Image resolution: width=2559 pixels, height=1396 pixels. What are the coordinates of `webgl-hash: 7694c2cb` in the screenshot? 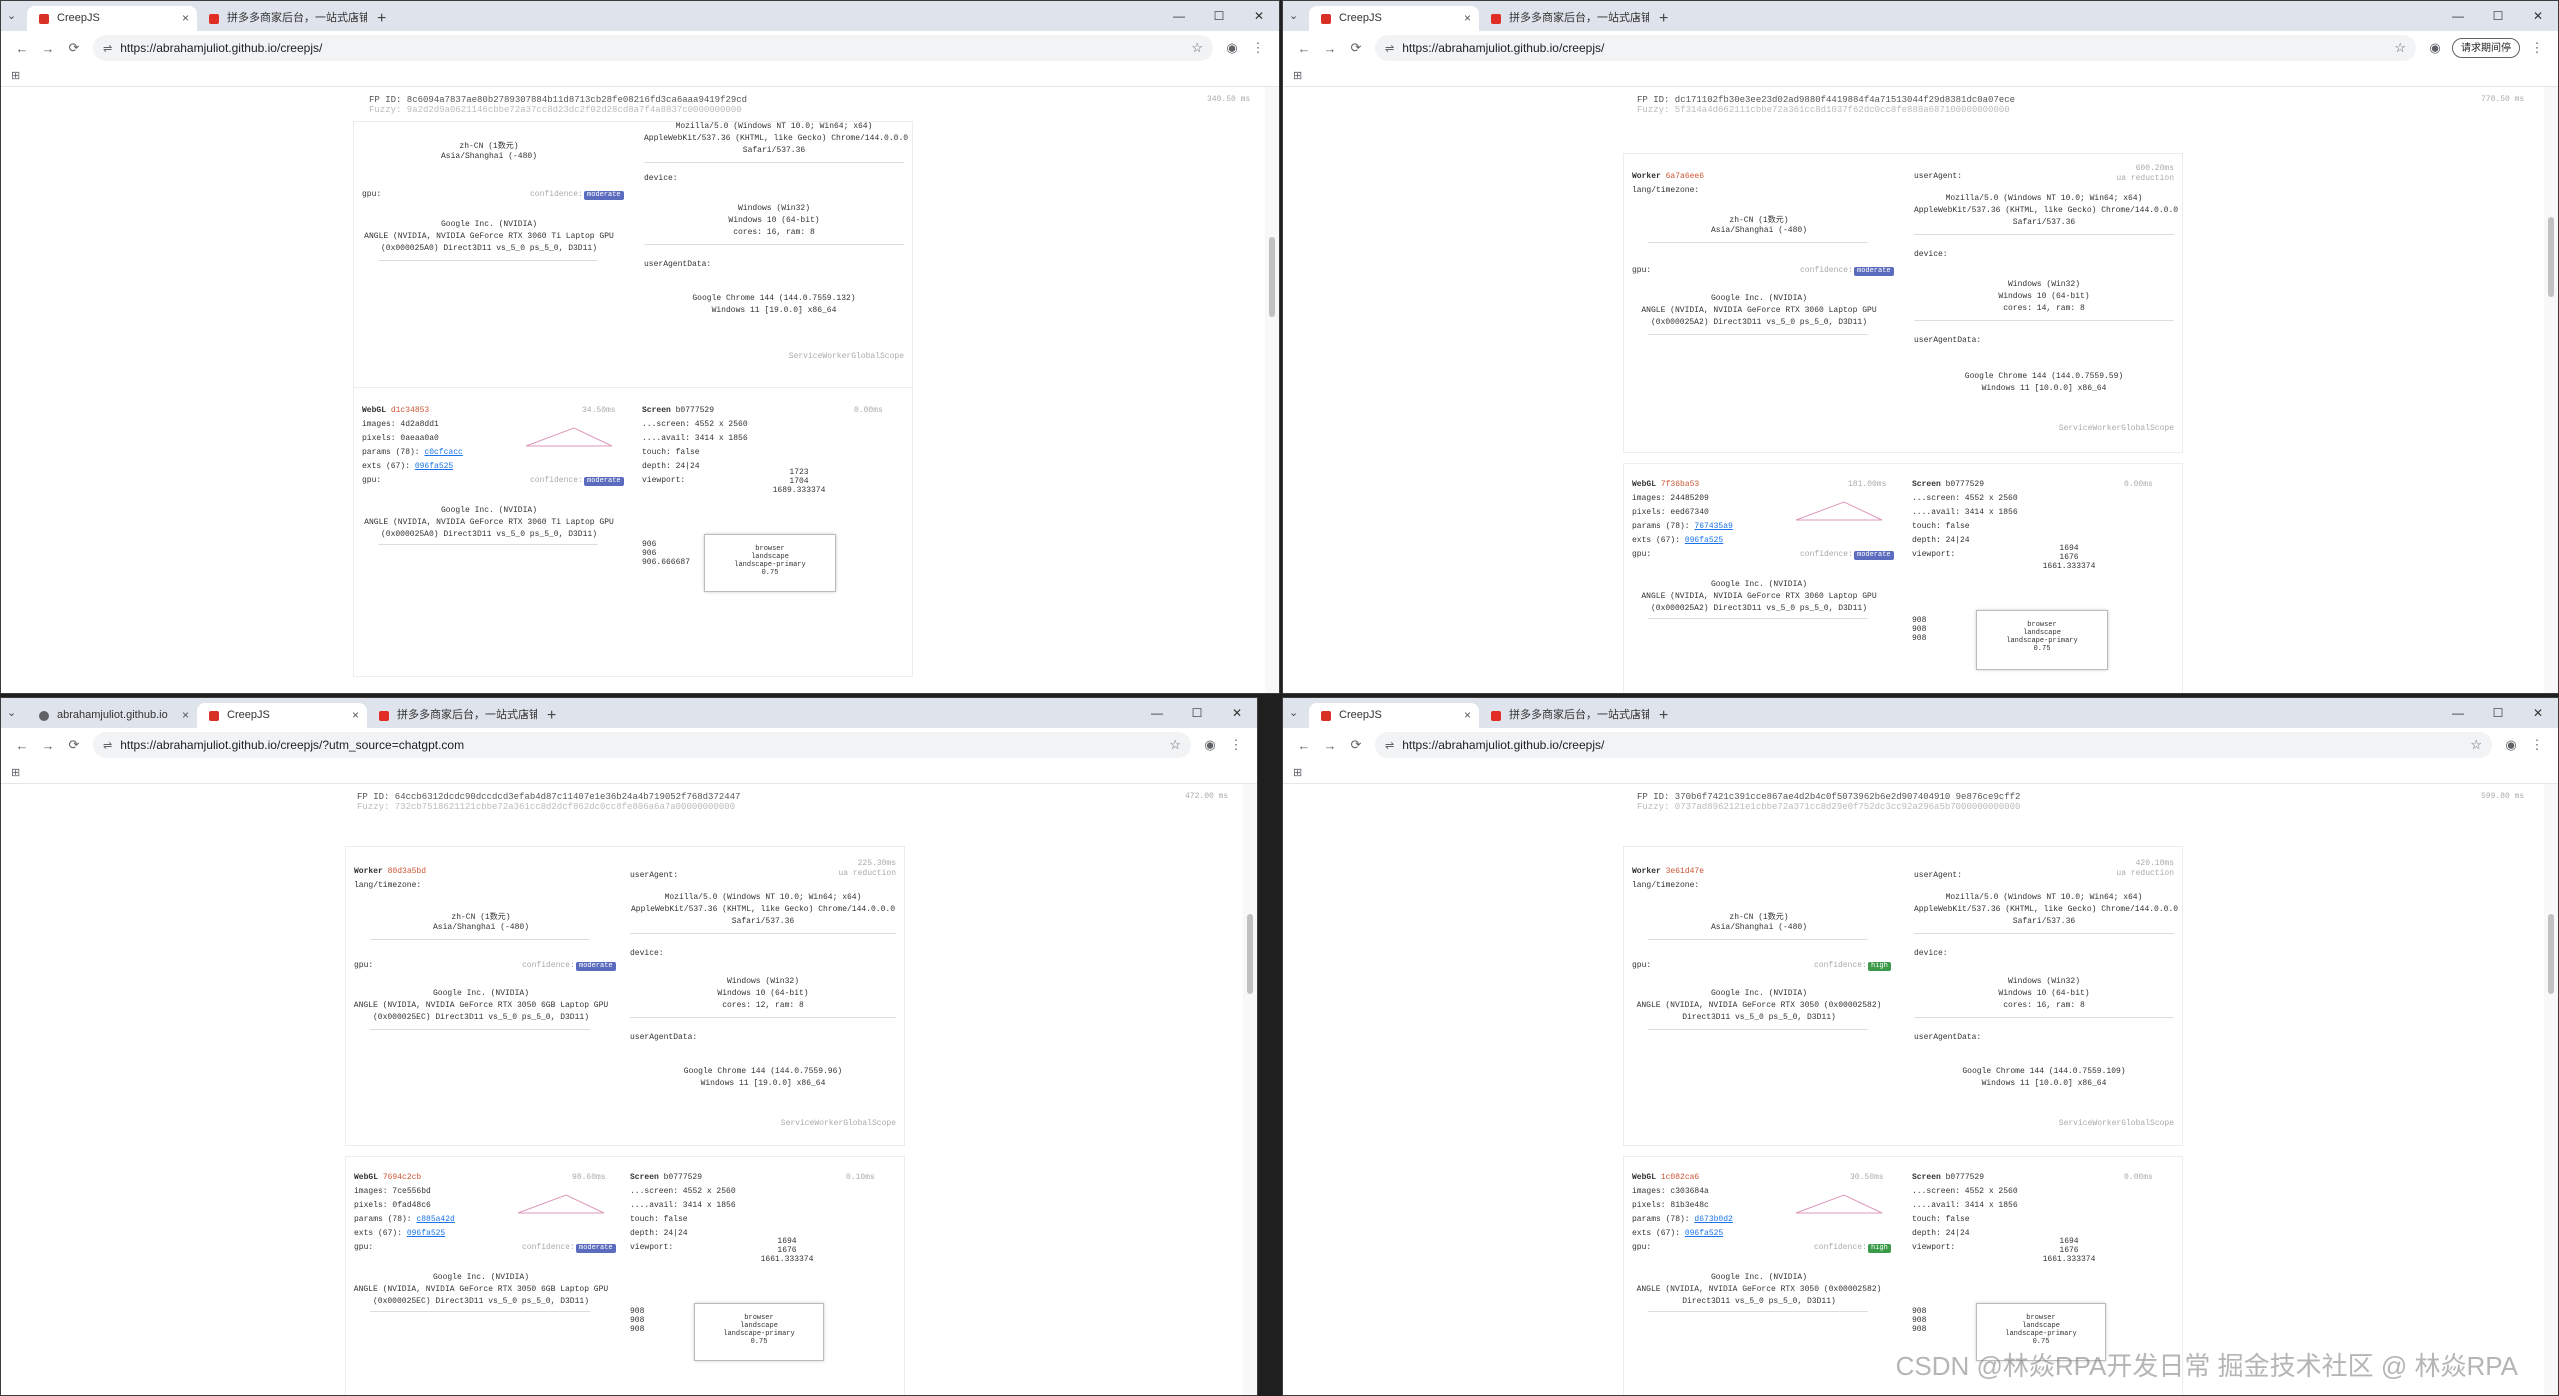 It's located at (402, 1177).